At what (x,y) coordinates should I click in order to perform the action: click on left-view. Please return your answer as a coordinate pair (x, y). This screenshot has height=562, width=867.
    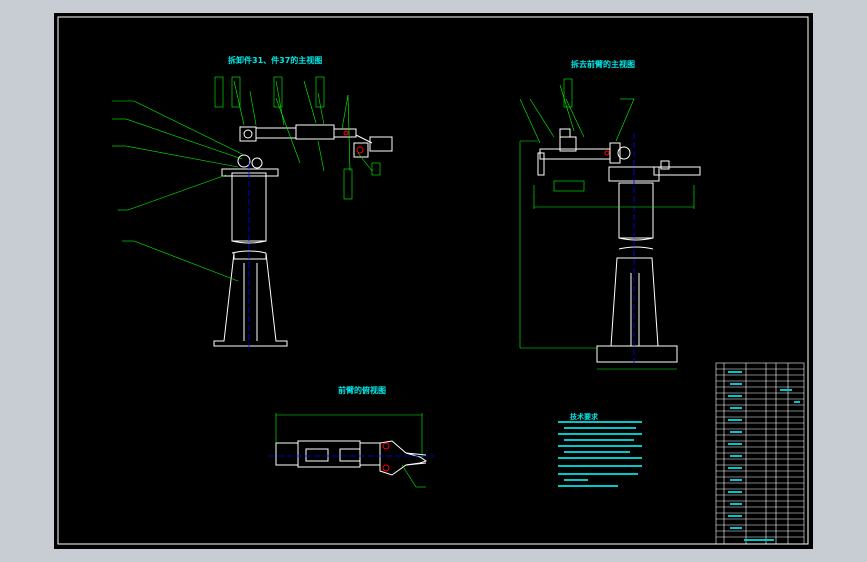
    Looking at the image, I should click on (303, 235).